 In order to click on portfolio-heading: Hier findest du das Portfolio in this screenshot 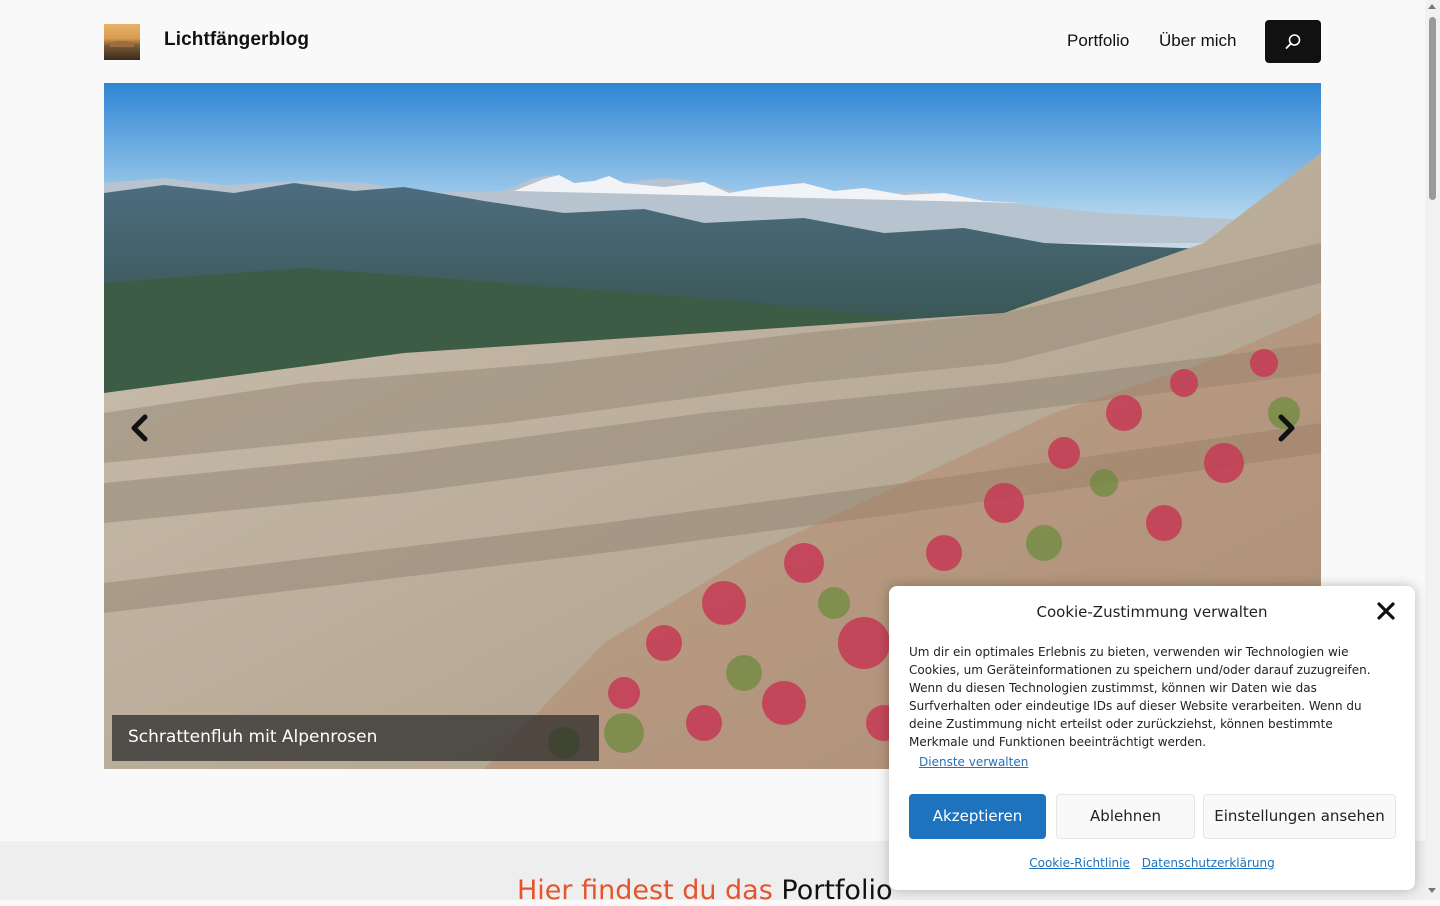, I will do `click(704, 890)`.